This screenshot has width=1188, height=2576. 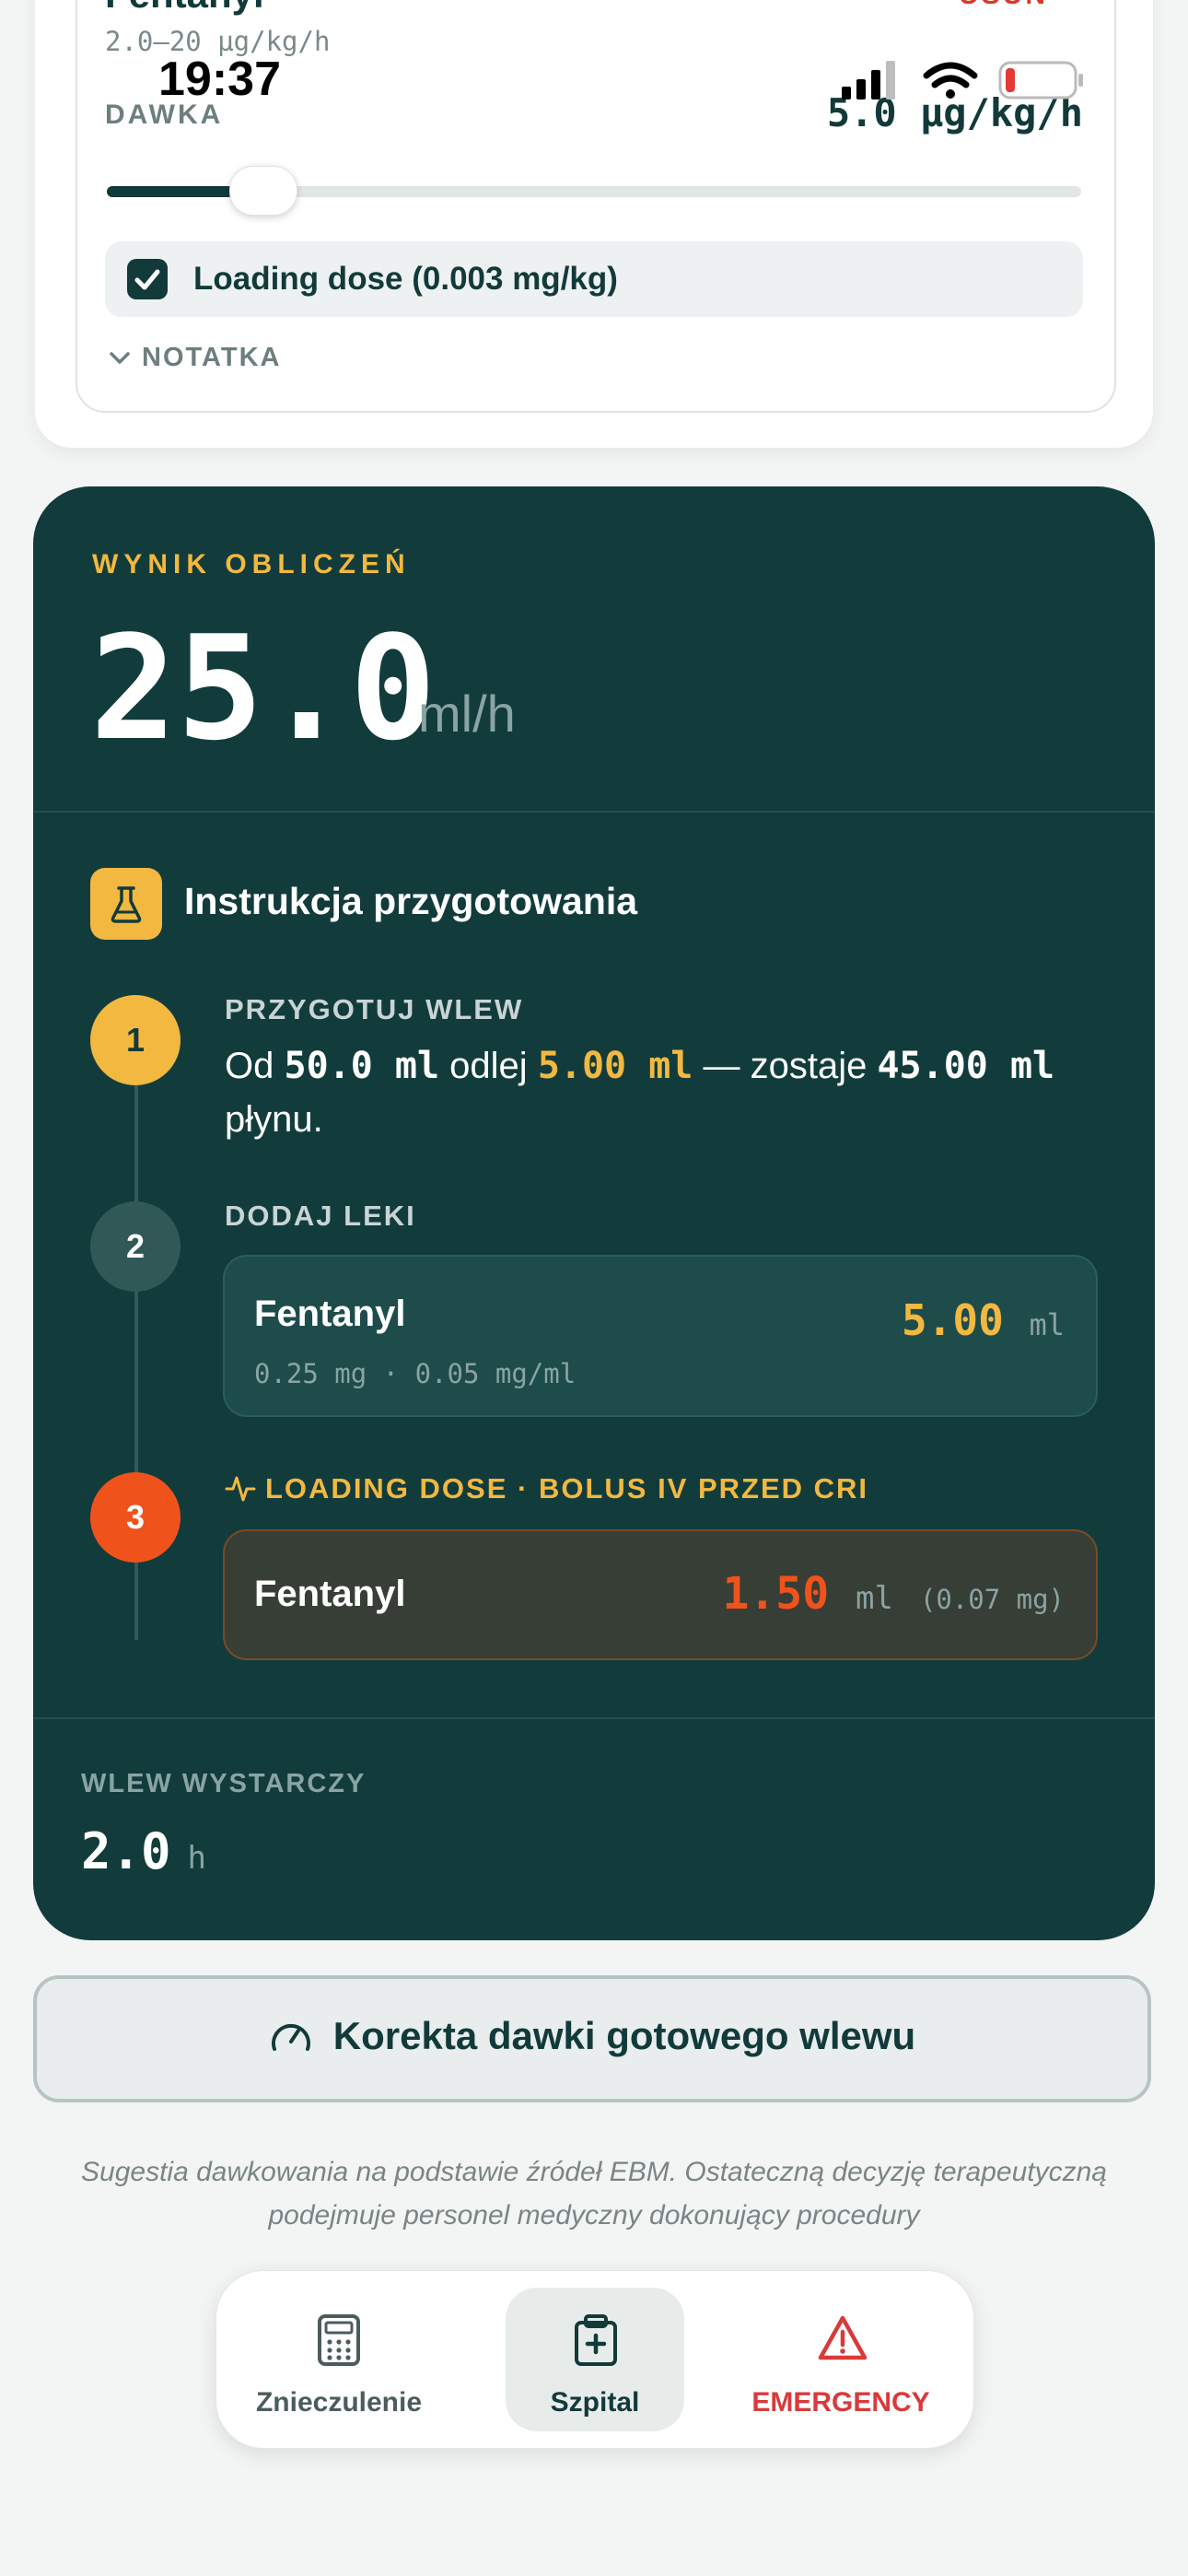 I want to click on dose-slider-thumb, so click(x=263, y=191).